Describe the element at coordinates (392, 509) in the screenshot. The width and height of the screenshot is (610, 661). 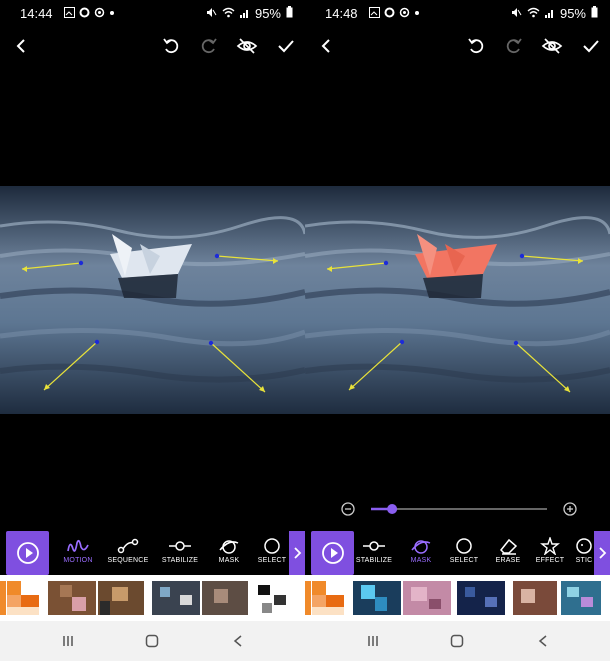
I see `slider-thumb` at that location.